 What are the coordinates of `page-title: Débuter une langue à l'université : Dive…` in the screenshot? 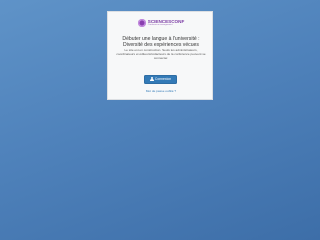 It's located at (161, 42).